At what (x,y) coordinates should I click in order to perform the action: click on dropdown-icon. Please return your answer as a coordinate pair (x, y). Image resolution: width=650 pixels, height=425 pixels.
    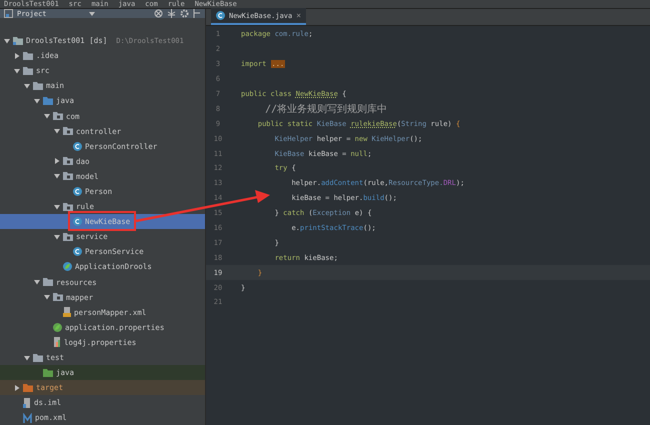
    Looking at the image, I should click on (92, 14).